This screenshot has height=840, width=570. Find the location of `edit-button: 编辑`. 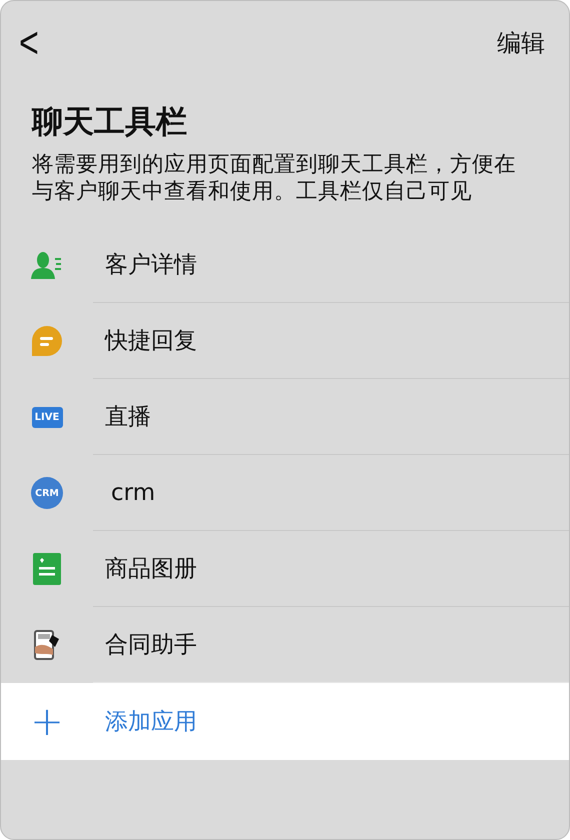

edit-button: 编辑 is located at coordinates (521, 43).